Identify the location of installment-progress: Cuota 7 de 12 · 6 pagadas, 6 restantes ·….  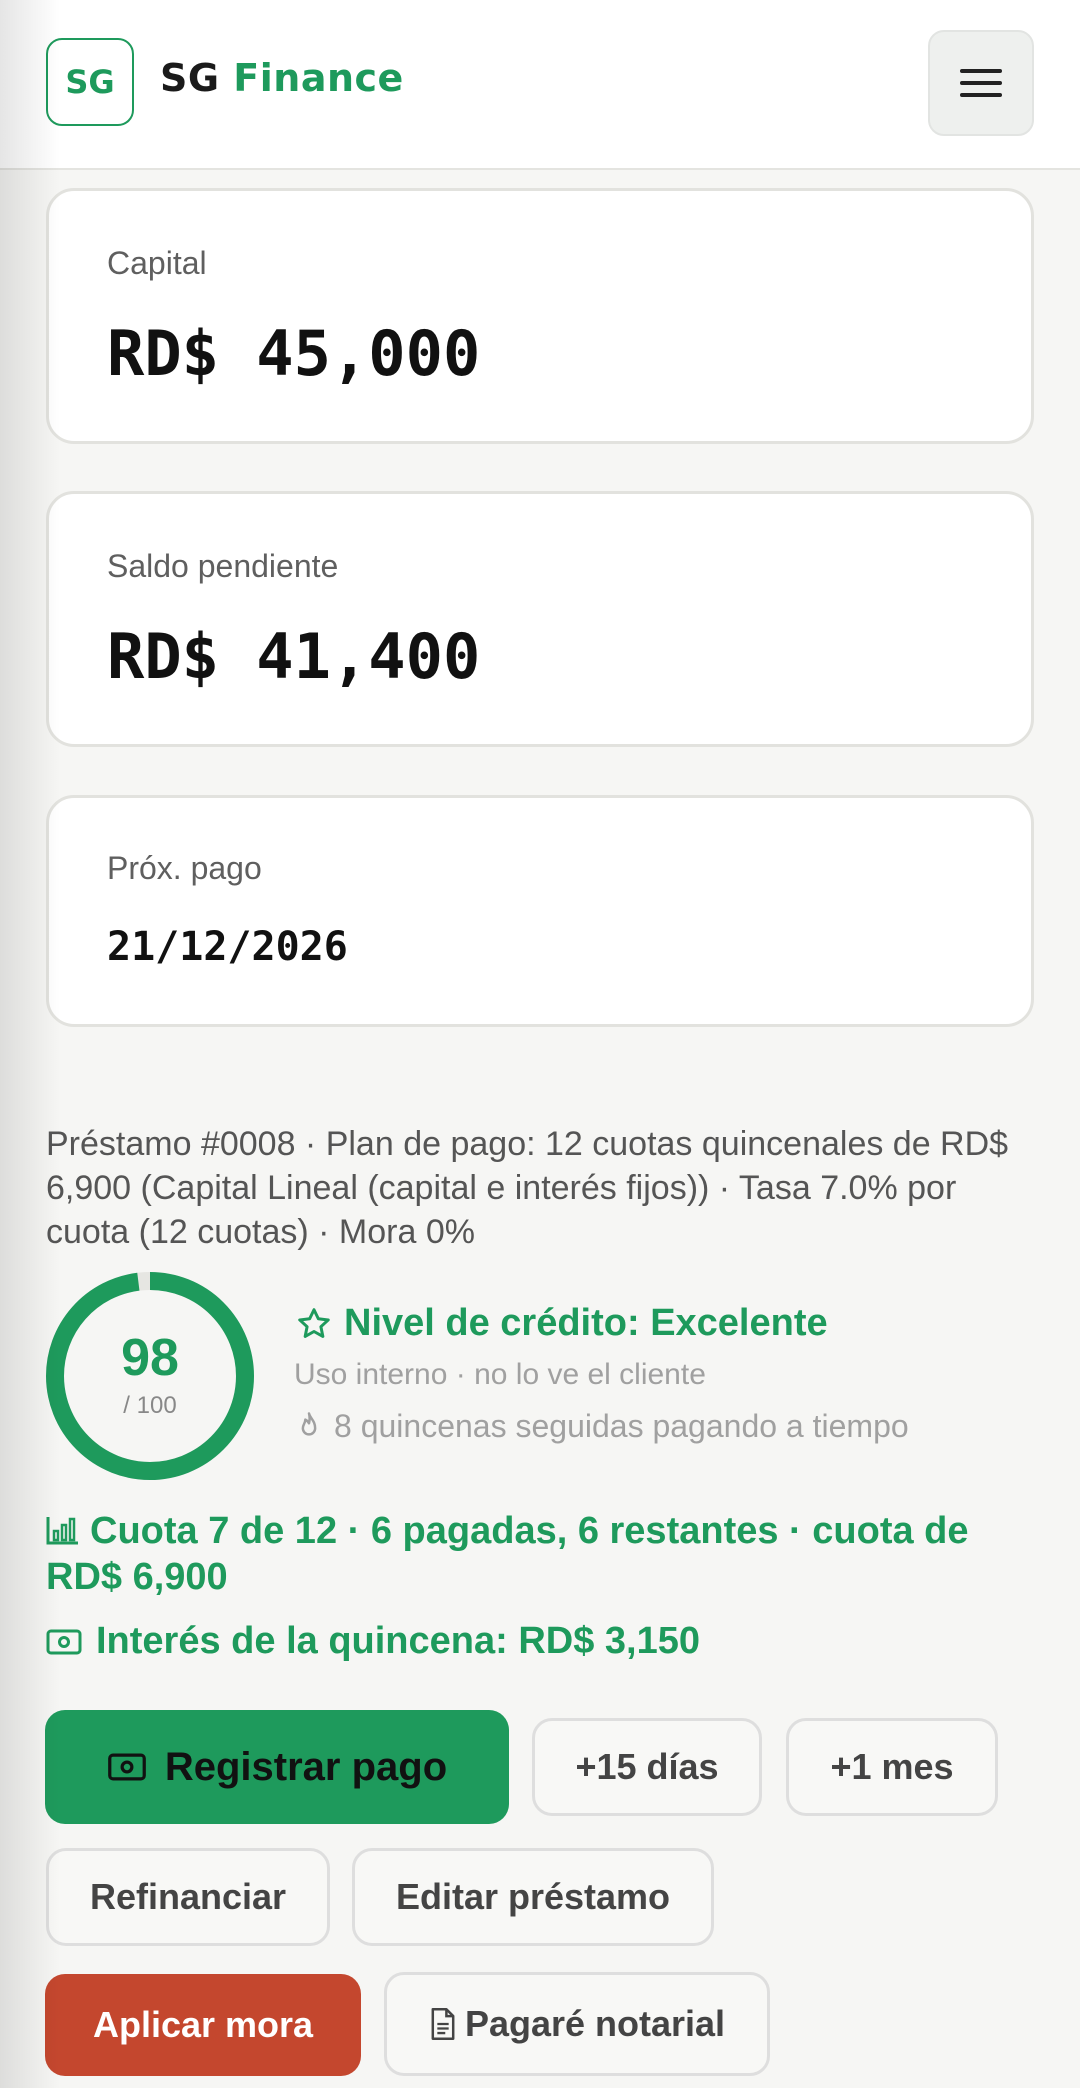
(541, 1554).